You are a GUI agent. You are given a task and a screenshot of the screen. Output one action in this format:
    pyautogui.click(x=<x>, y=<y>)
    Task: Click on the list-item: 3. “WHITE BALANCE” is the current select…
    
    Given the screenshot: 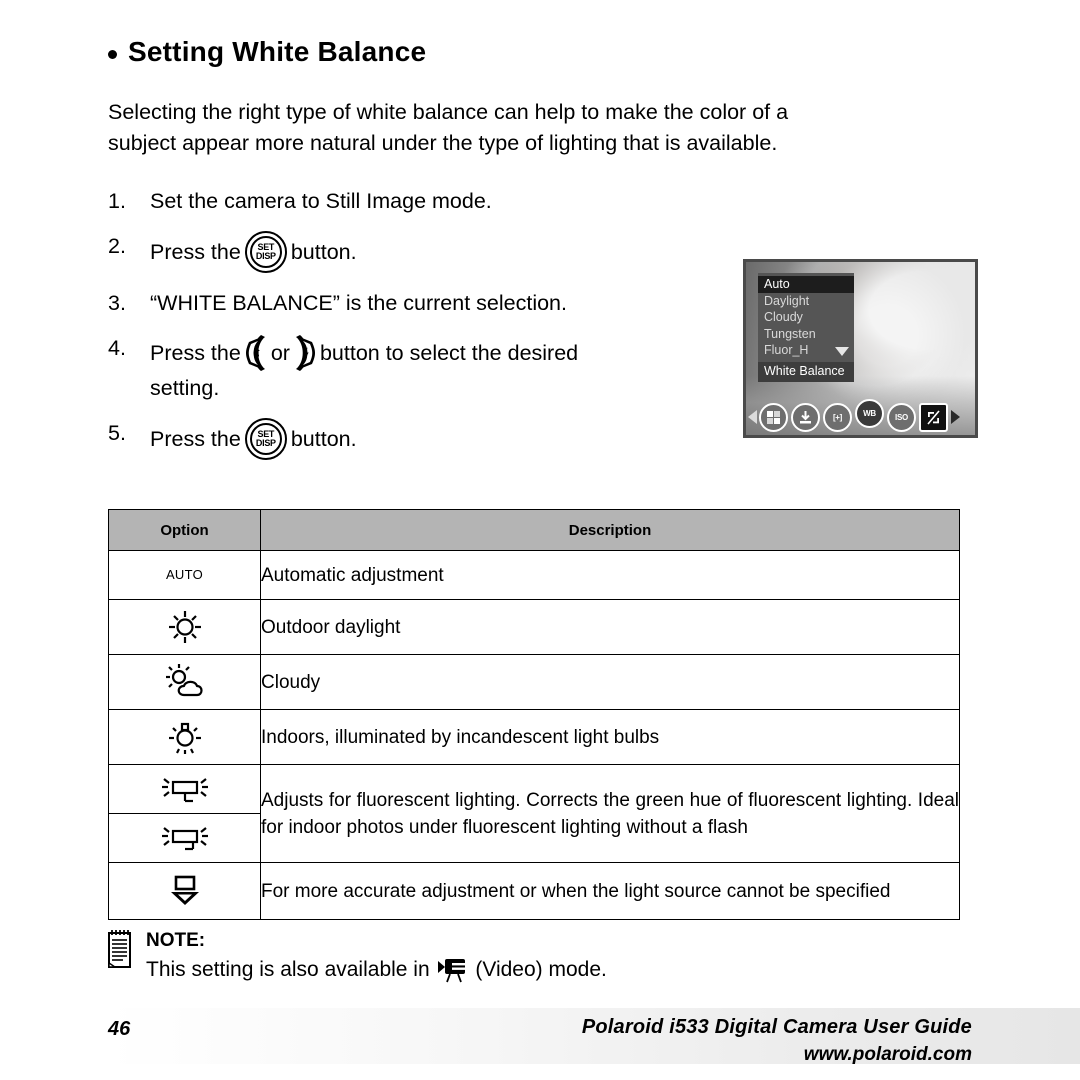 What is the action you would take?
    pyautogui.click(x=423, y=303)
    